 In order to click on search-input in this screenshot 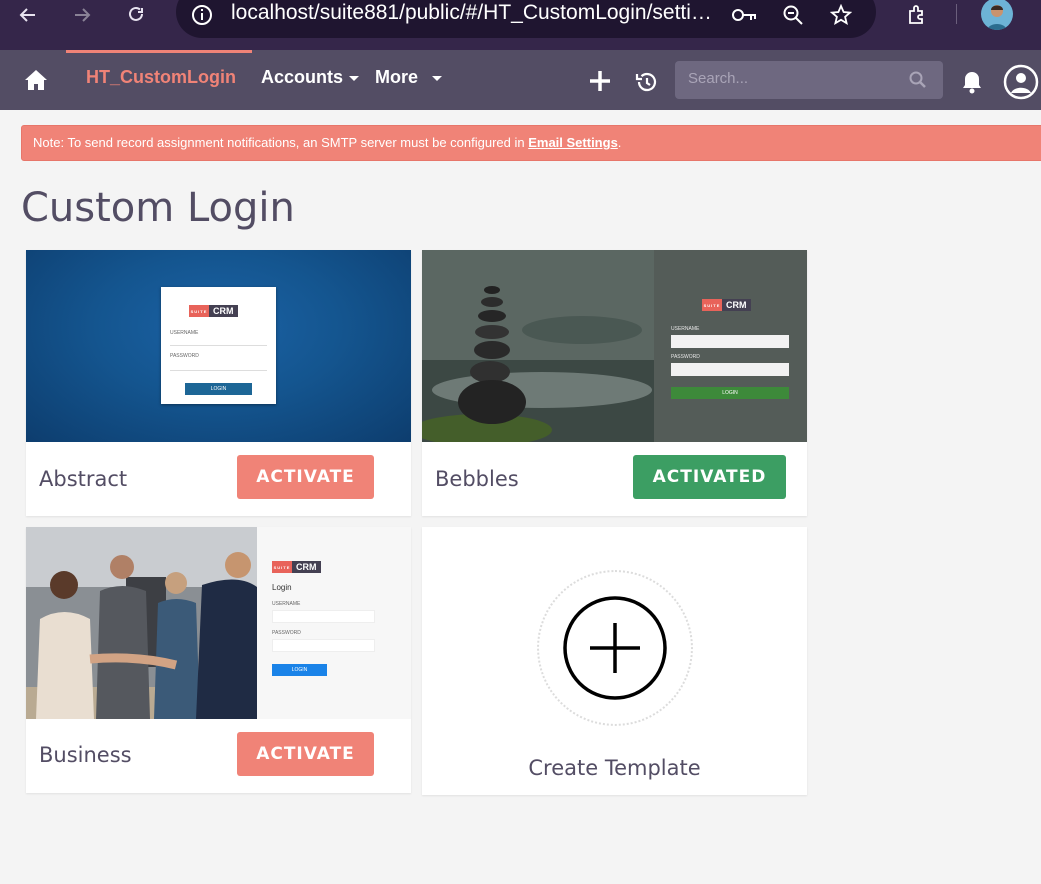, I will do `click(793, 78)`.